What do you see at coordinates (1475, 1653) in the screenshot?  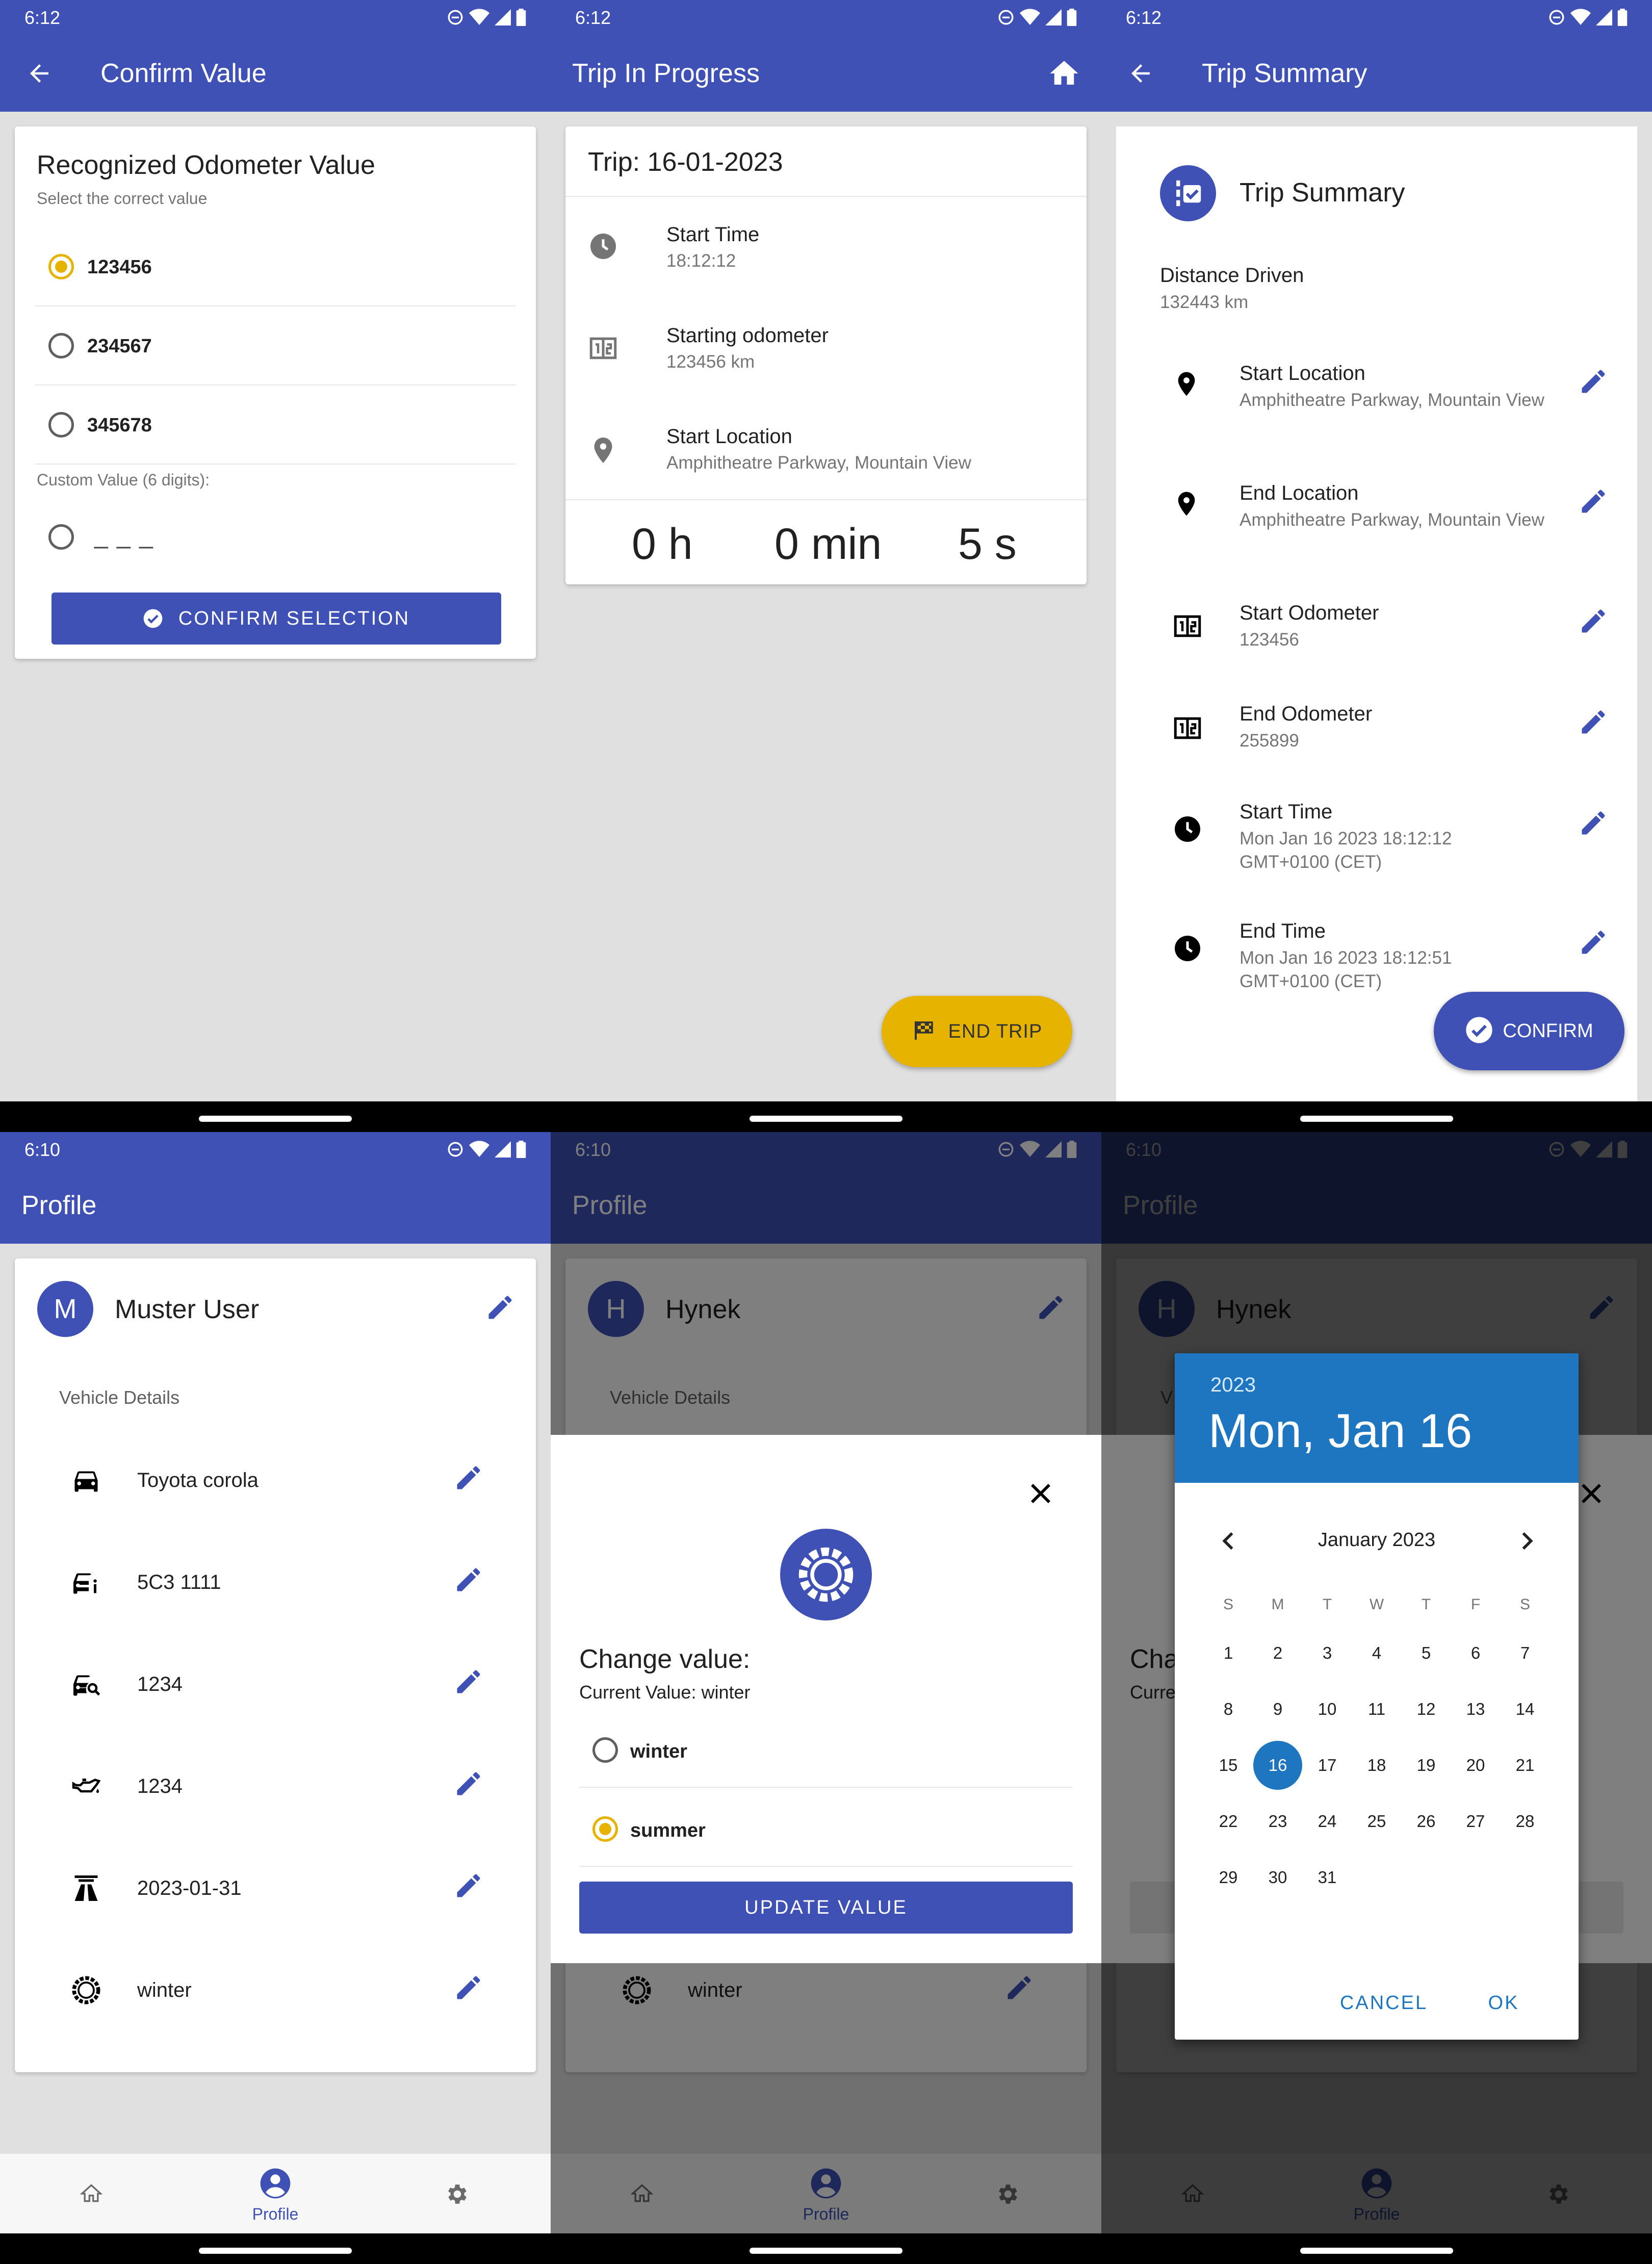 I see `calendar-day: 6` at bounding box center [1475, 1653].